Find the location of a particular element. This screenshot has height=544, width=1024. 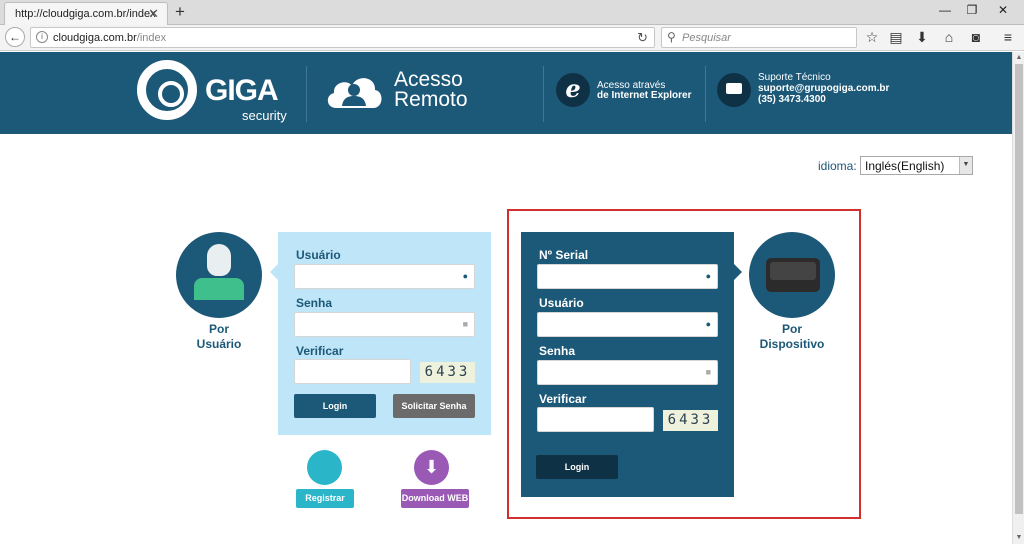

close-tab-icon: ✕ is located at coordinates (153, 14).